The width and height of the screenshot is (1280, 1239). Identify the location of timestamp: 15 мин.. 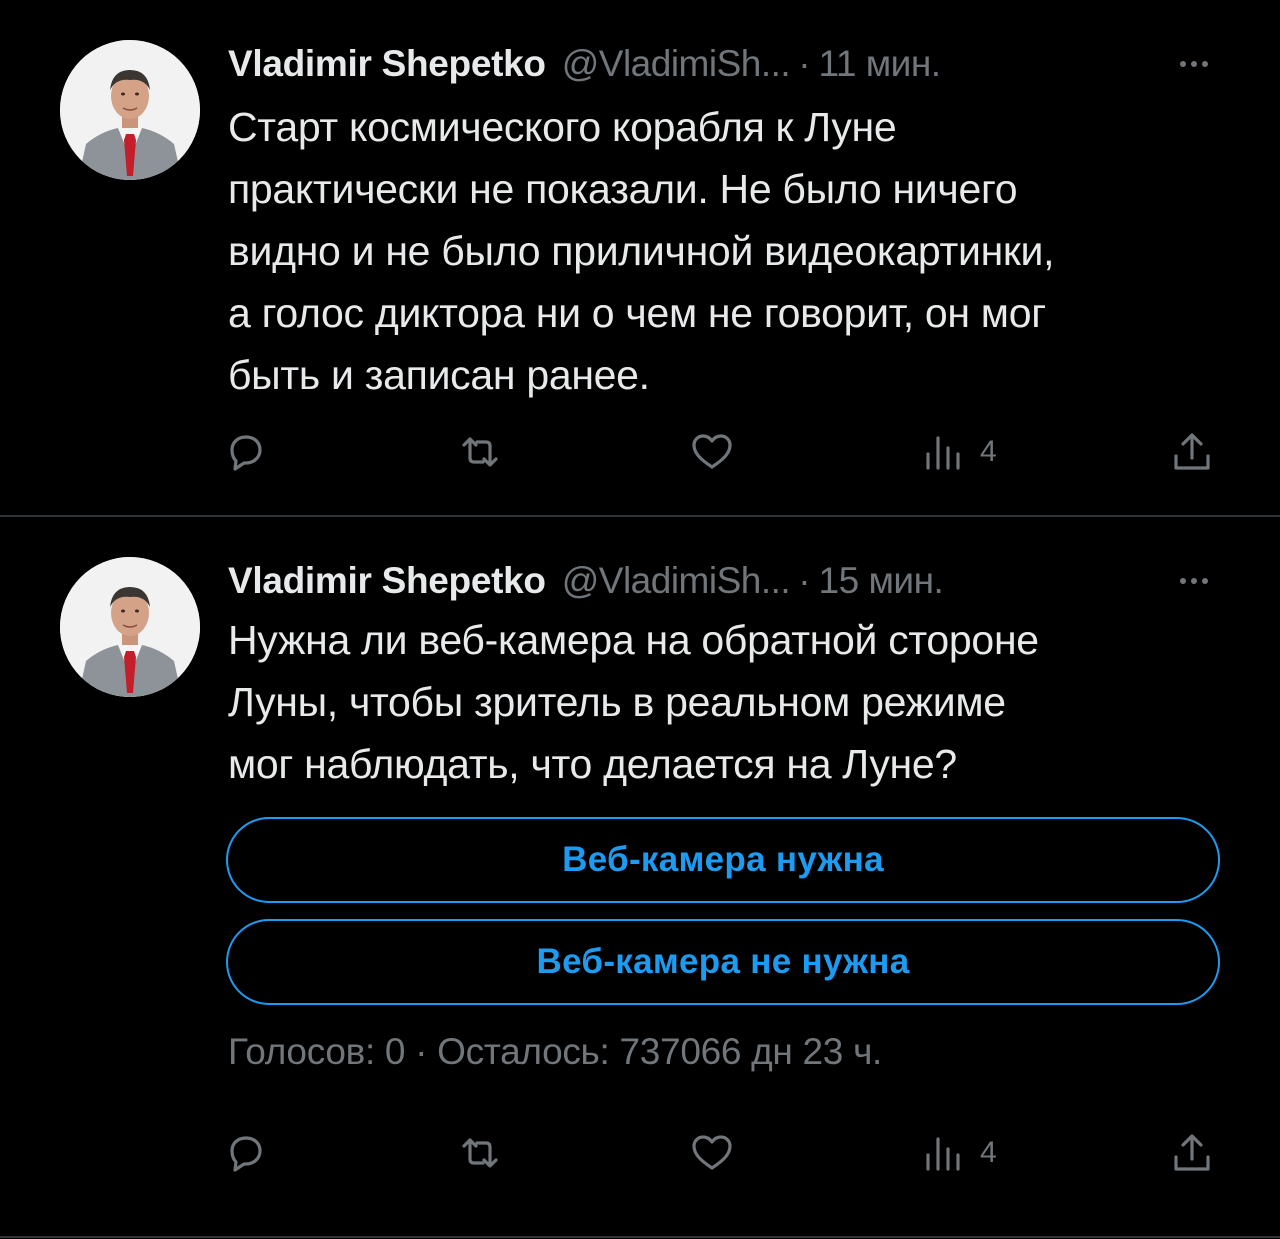
(881, 581).